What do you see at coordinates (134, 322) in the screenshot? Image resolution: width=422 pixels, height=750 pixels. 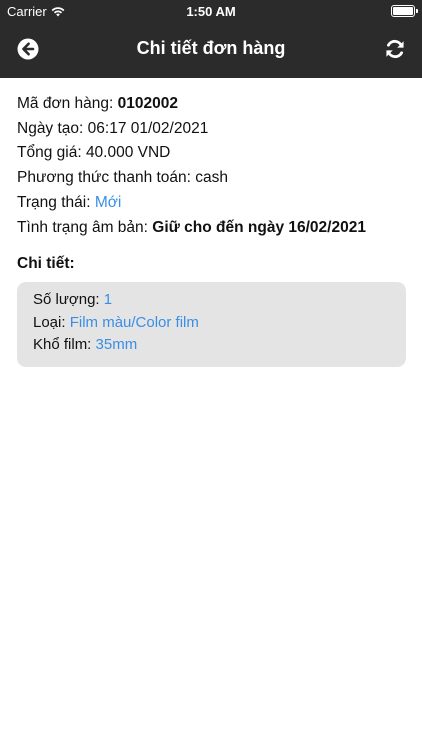 I see `film-type-value: Film màu/Color film` at bounding box center [134, 322].